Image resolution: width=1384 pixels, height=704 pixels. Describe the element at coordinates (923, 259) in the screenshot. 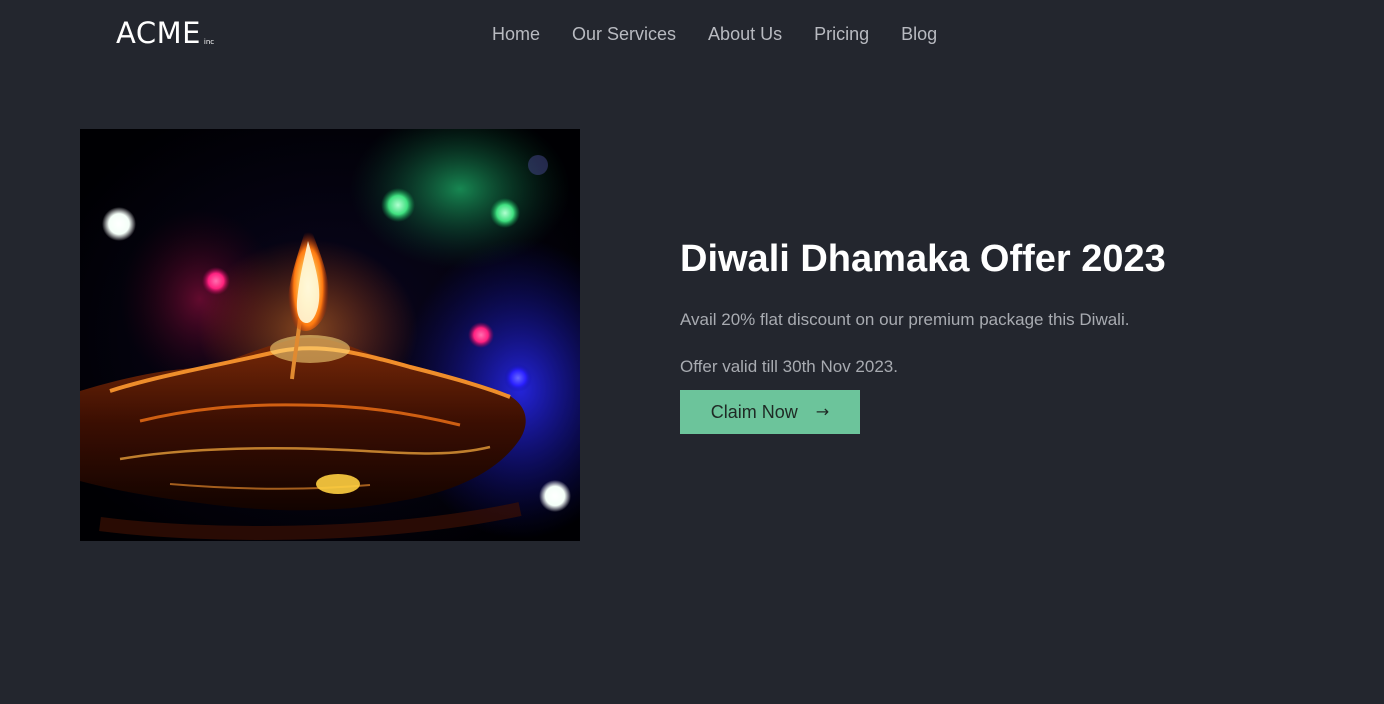

I see `offer-title: Diwali Dhamaka Offer 2023` at that location.